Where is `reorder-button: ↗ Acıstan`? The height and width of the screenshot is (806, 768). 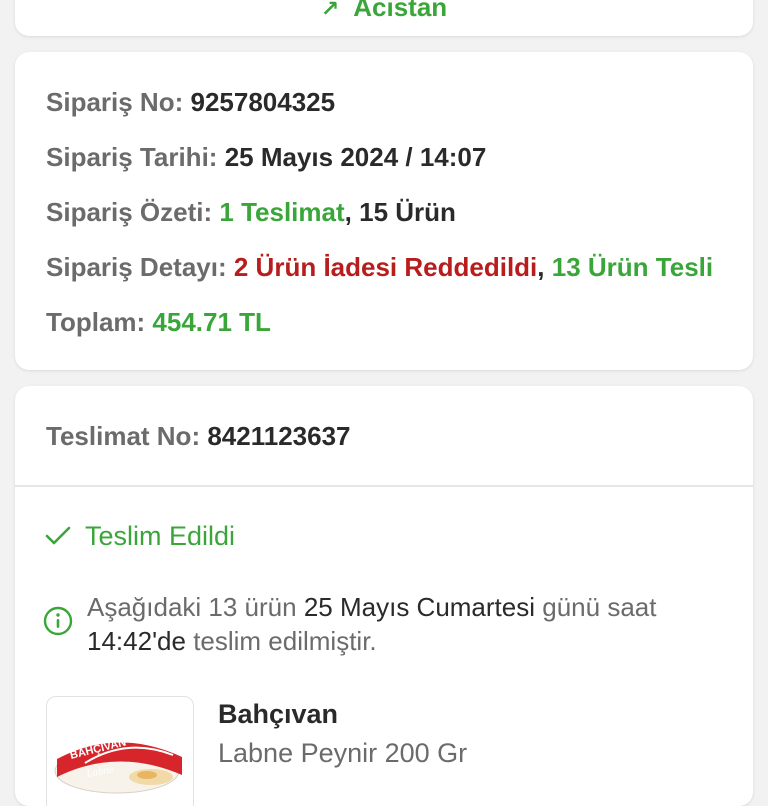 reorder-button: ↗ Acıstan is located at coordinates (384, 11).